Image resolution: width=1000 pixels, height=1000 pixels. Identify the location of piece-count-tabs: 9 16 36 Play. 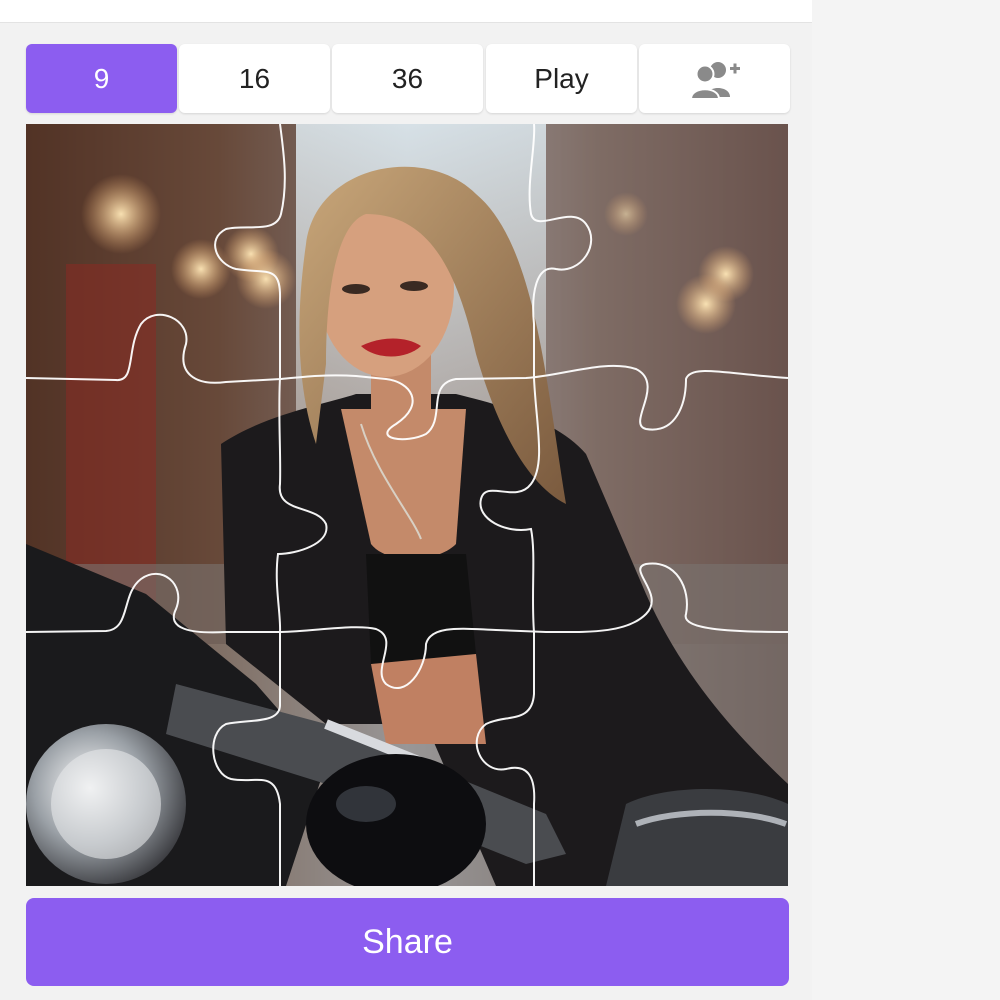
(408, 79).